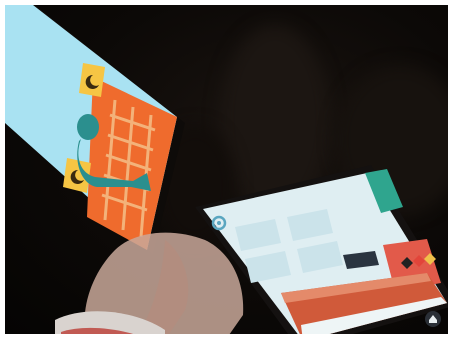 This screenshot has width=453, height=339. Describe the element at coordinates (433, 319) in the screenshot. I see `home-icon` at that location.